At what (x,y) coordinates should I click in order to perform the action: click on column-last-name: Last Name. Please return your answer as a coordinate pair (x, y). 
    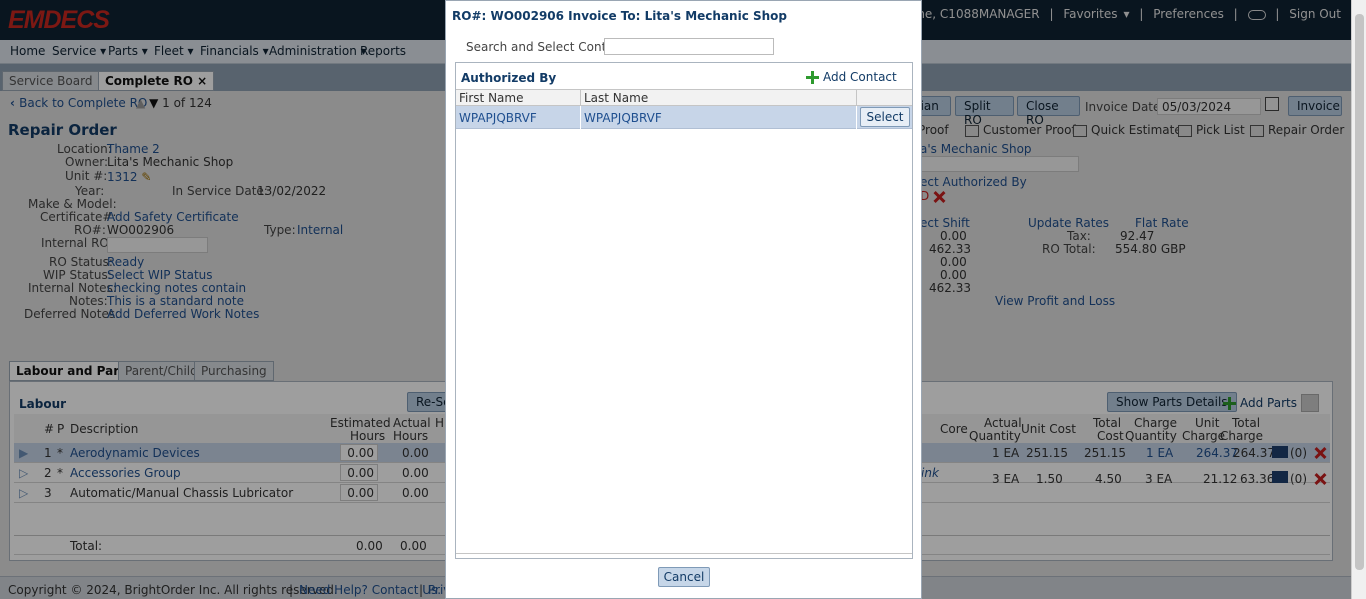
    Looking at the image, I should click on (616, 98).